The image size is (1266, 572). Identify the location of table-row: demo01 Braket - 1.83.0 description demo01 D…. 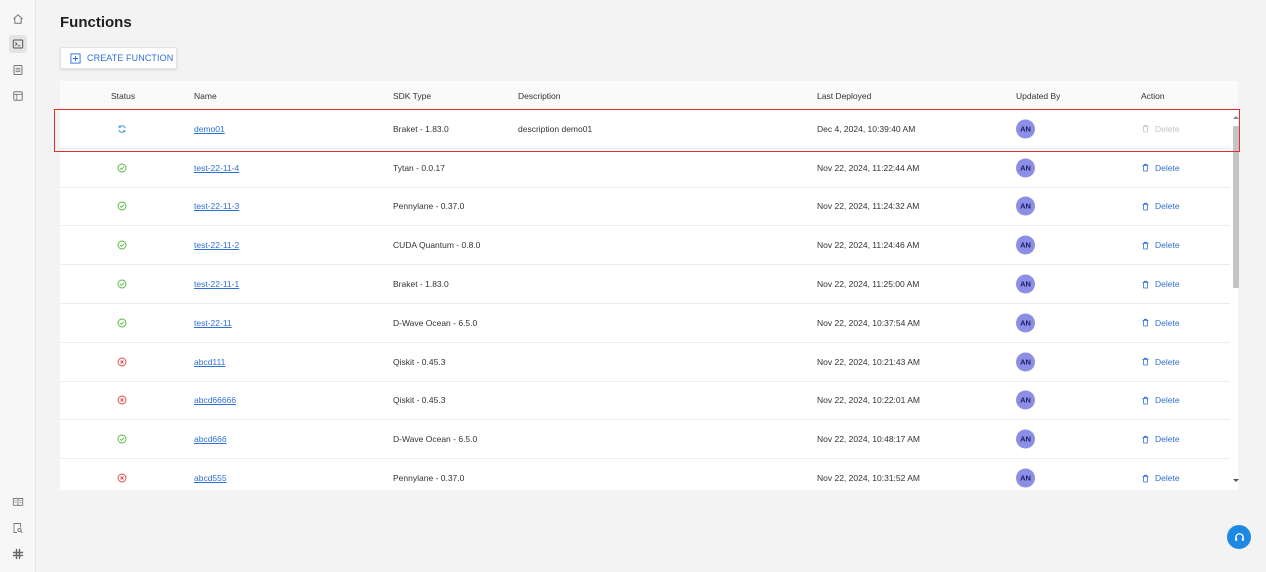
(645, 129).